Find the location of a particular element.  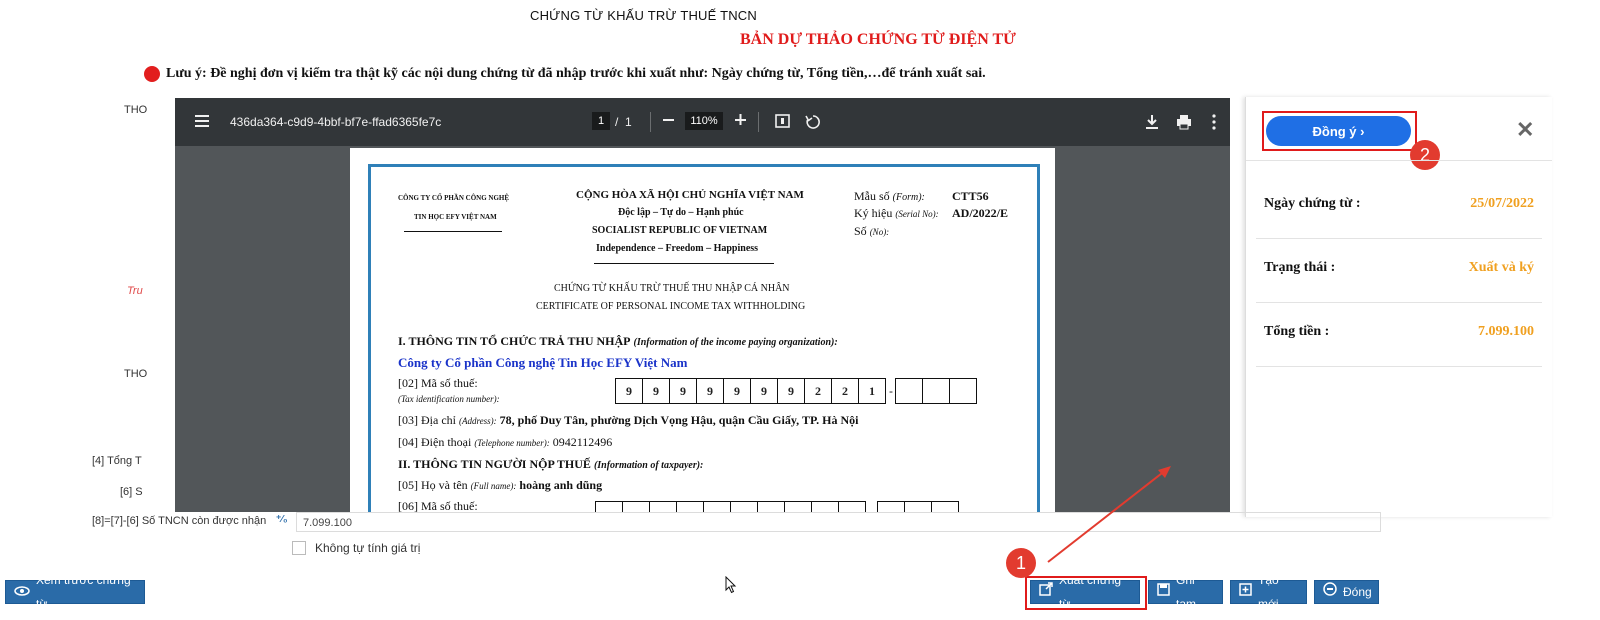

tax-id-boxes: 9 9 9 9 9 9 9 2 2 1 - is located at coordinates (796, 391).